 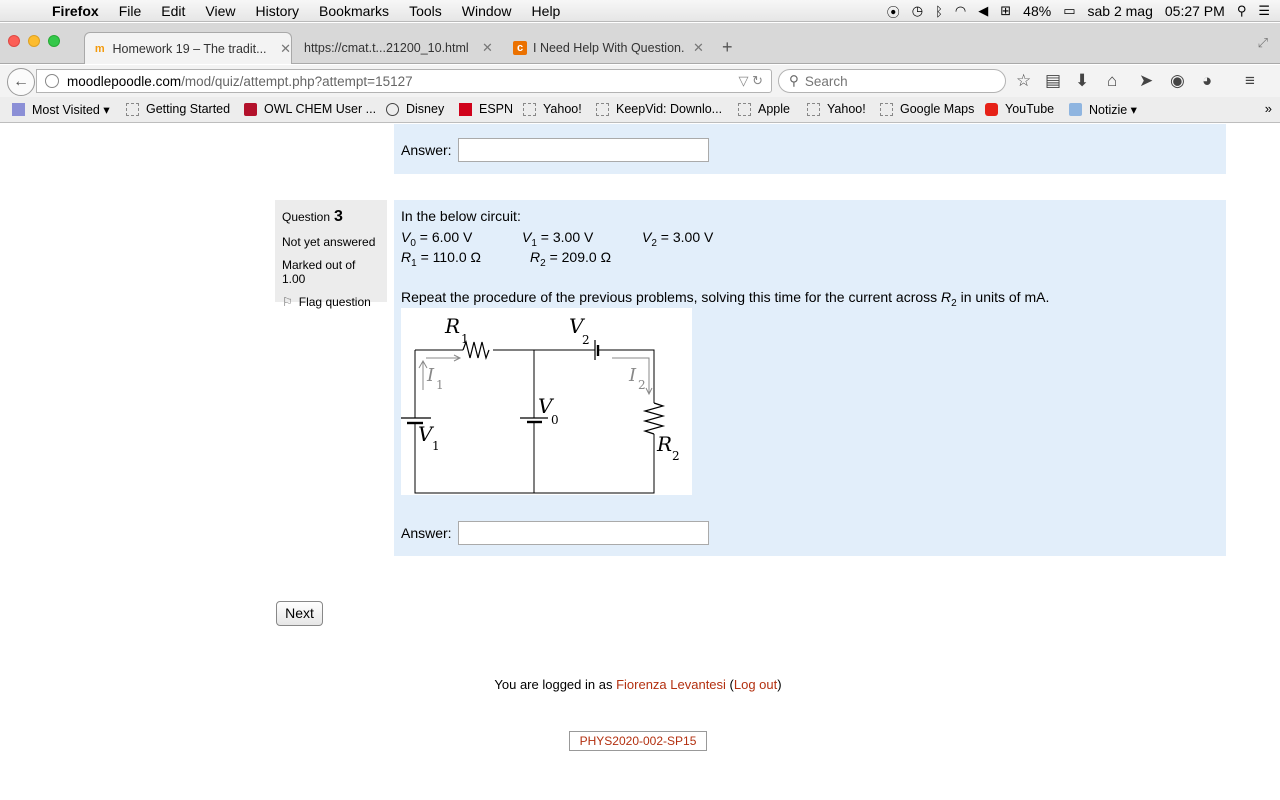 I want to click on menu-window: Window, so click(x=487, y=11).